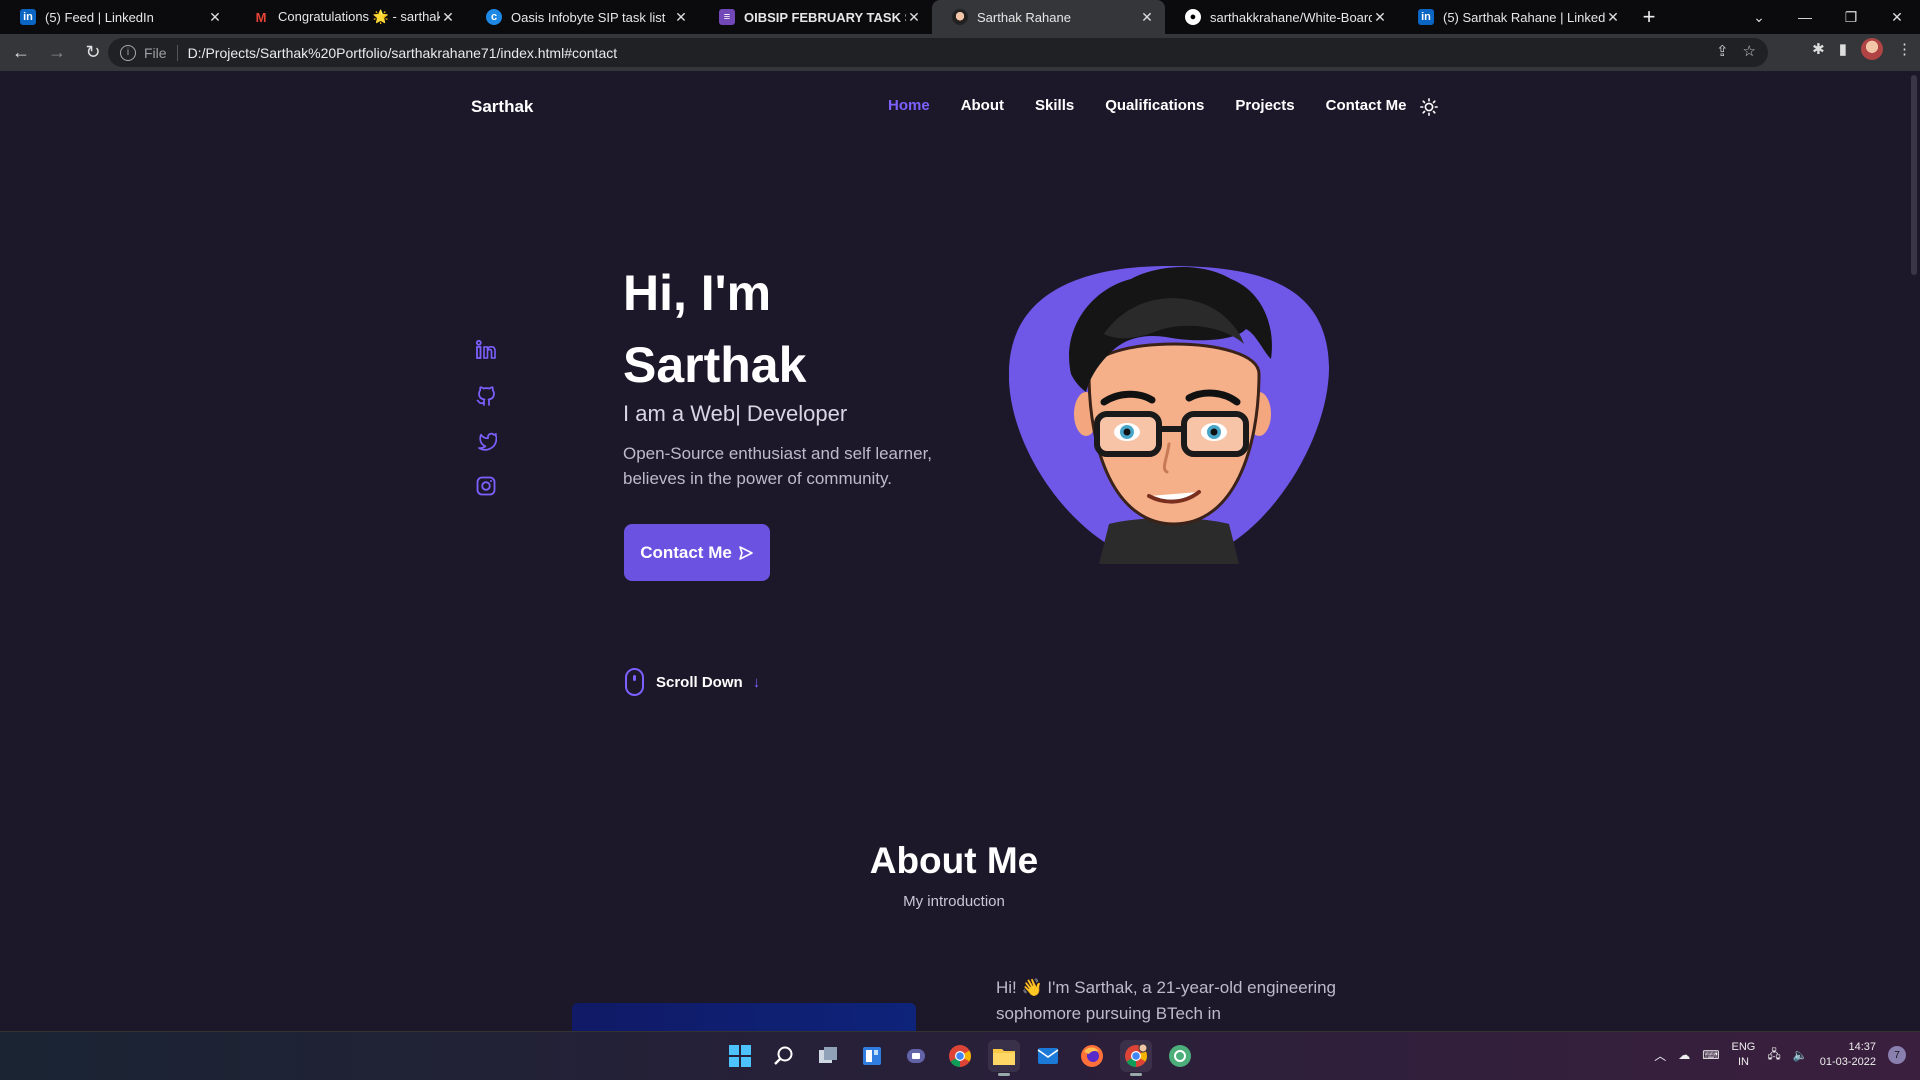 This screenshot has height=1080, width=1920. What do you see at coordinates (909, 105) in the screenshot?
I see `nav-home: Home` at bounding box center [909, 105].